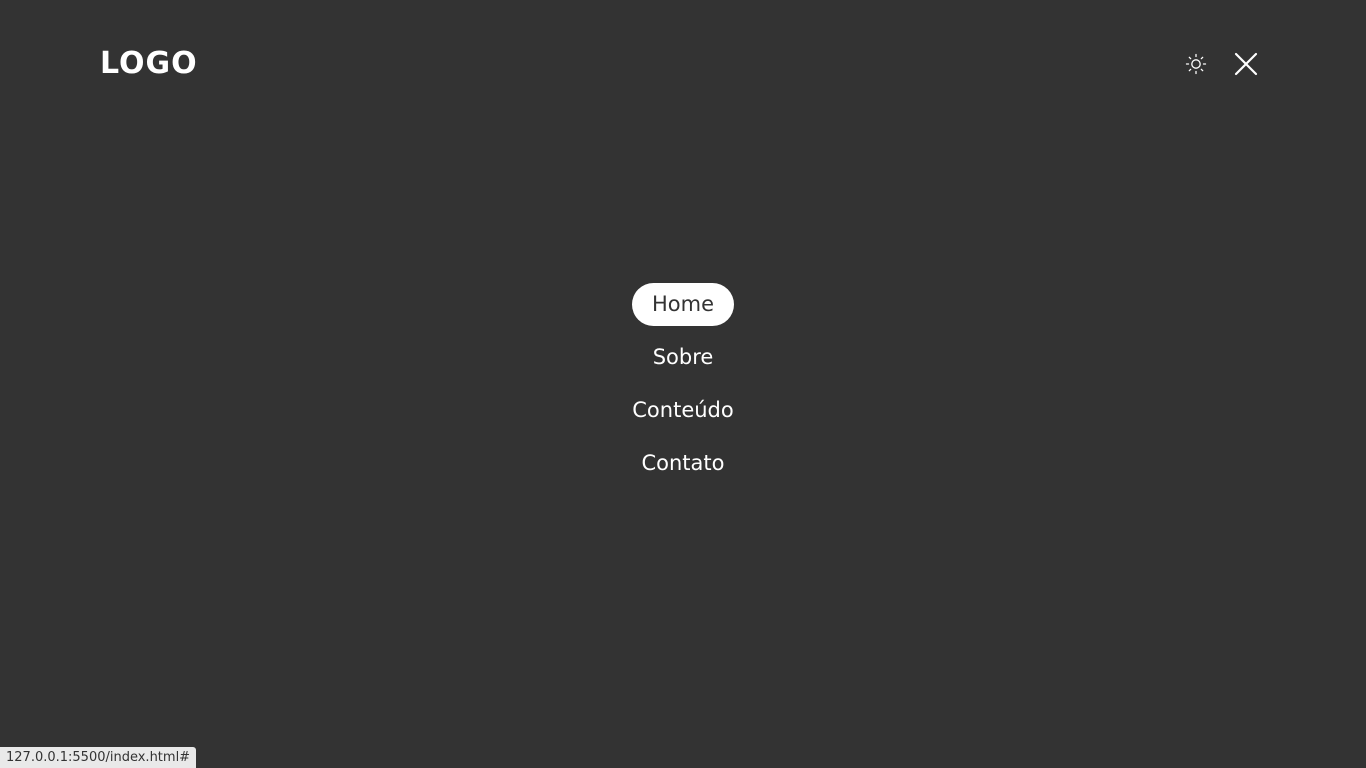 The image size is (1366, 768). What do you see at coordinates (98, 757) in the screenshot?
I see `link-status-bar: 127.0.0.1:5500/index.html#` at bounding box center [98, 757].